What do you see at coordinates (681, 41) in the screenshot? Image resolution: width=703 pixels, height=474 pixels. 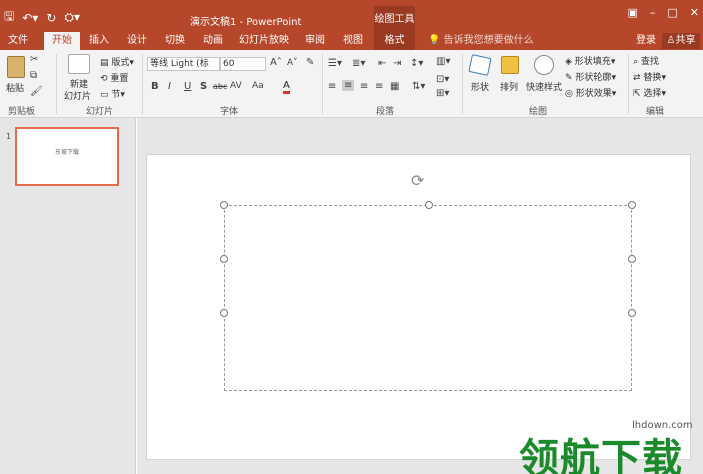 I see `share-button: ♙共享` at bounding box center [681, 41].